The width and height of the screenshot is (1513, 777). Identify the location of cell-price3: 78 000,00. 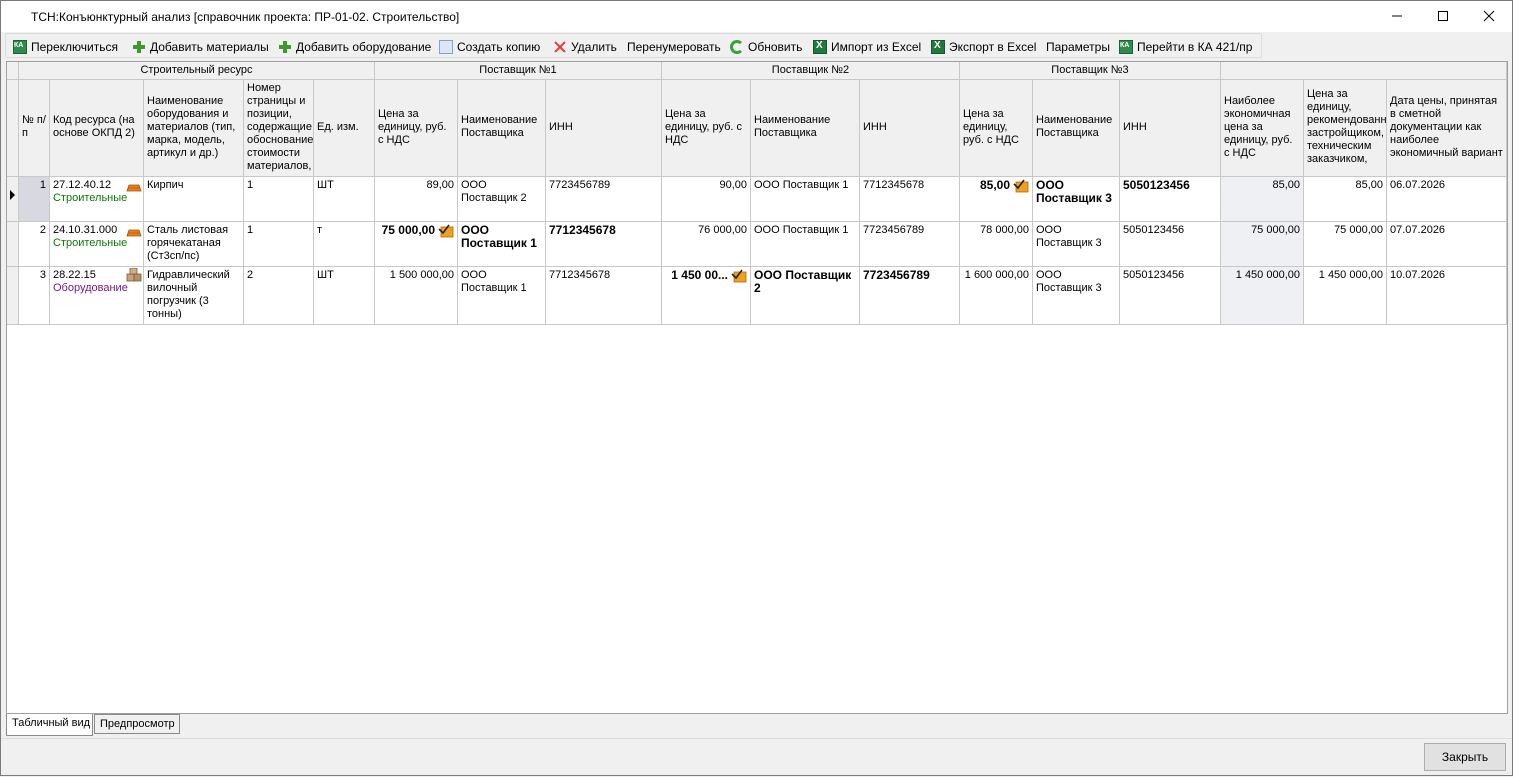
(996, 244).